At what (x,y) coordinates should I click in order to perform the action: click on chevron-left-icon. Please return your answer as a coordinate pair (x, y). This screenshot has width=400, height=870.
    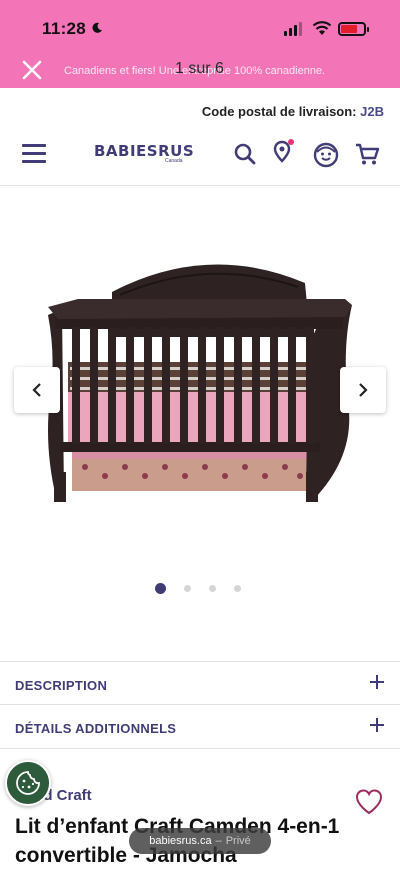
    Looking at the image, I should click on (36, 390).